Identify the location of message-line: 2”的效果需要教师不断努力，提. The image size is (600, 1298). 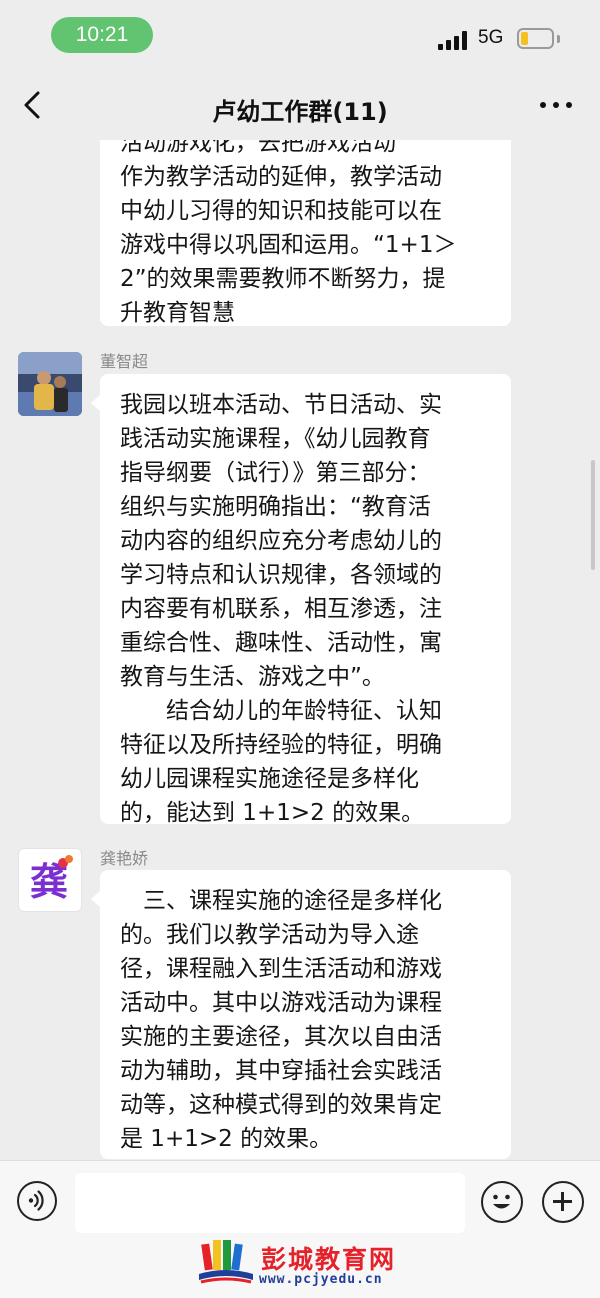
(283, 279).